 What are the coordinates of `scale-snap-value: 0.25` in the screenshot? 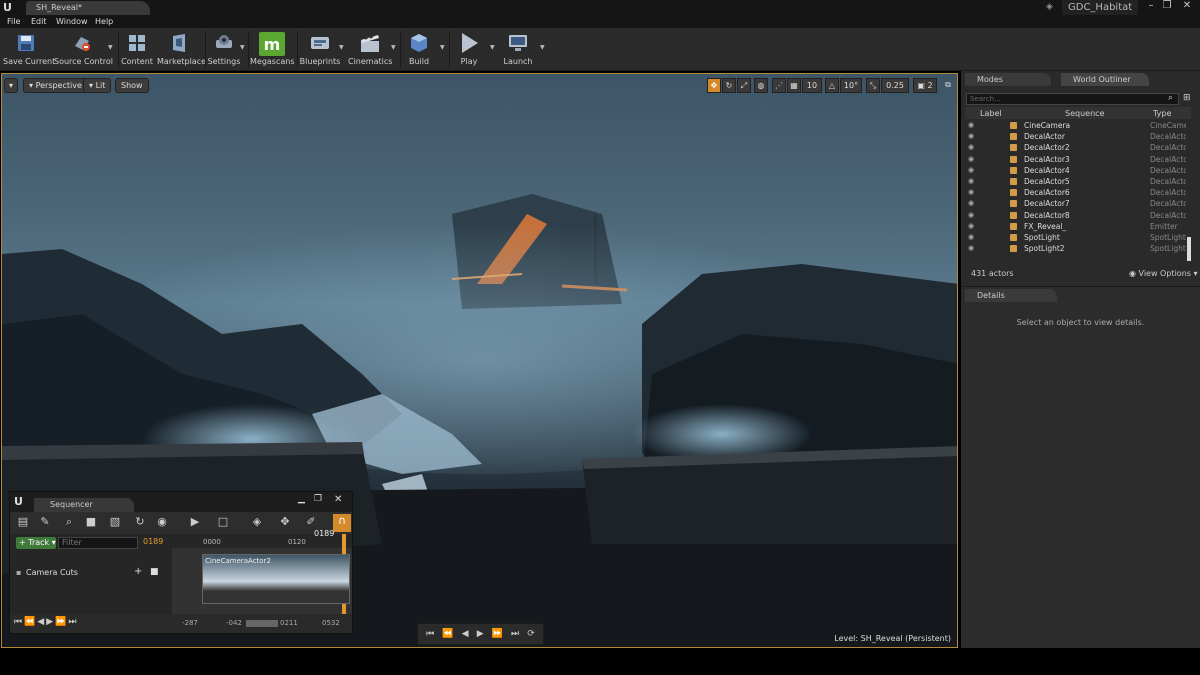 It's located at (895, 85).